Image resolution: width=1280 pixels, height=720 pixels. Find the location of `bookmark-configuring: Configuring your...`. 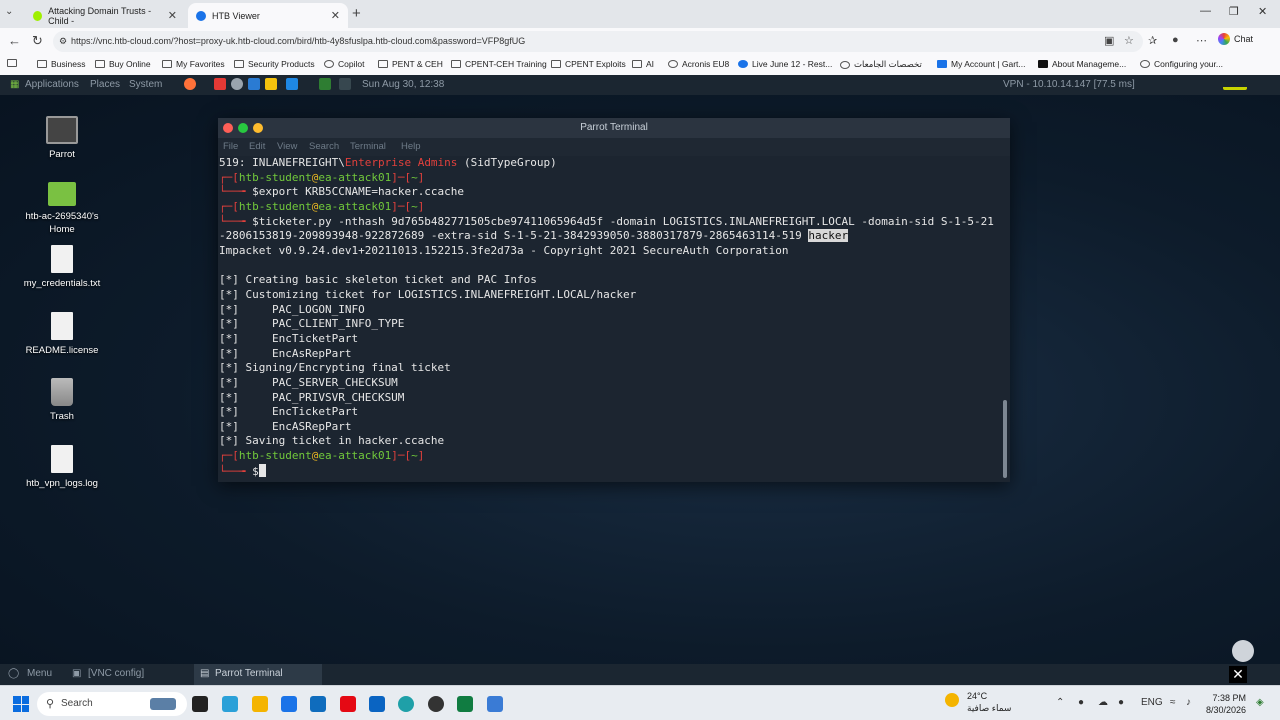

bookmark-configuring: Configuring your... is located at coordinates (1181, 64).